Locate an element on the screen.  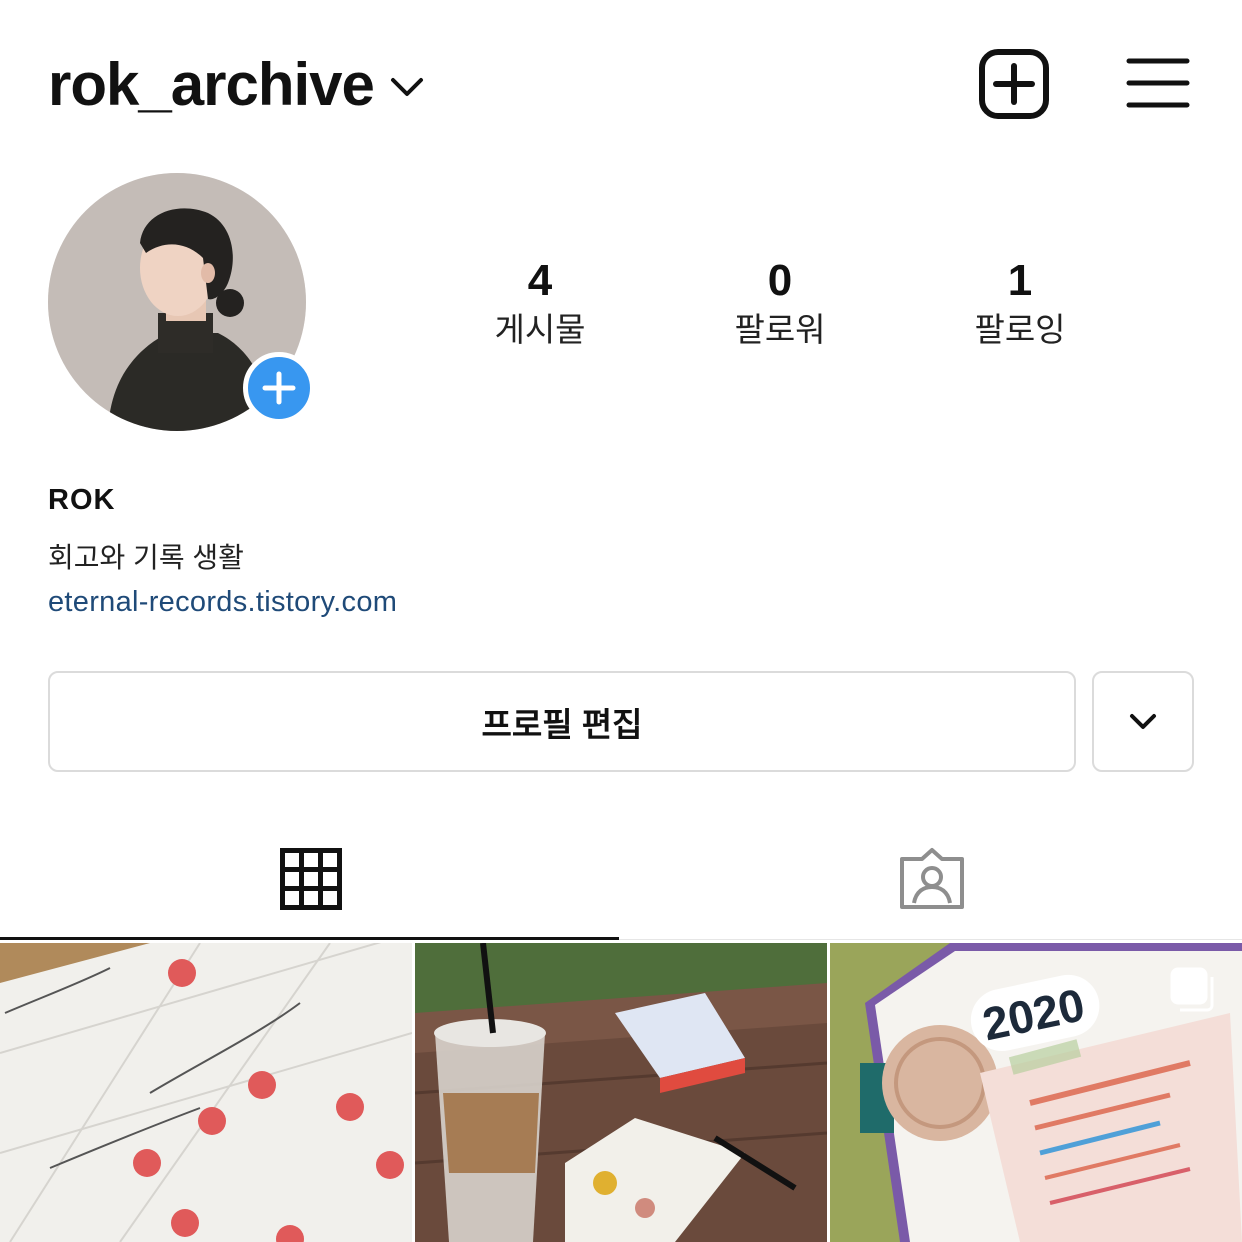
tab-tagged is located at coordinates (931, 879).